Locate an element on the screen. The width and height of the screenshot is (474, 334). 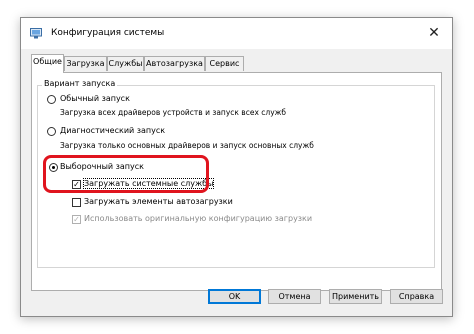
load-startup-items-label: Загружать элементы автозагрузки is located at coordinates (158, 201).